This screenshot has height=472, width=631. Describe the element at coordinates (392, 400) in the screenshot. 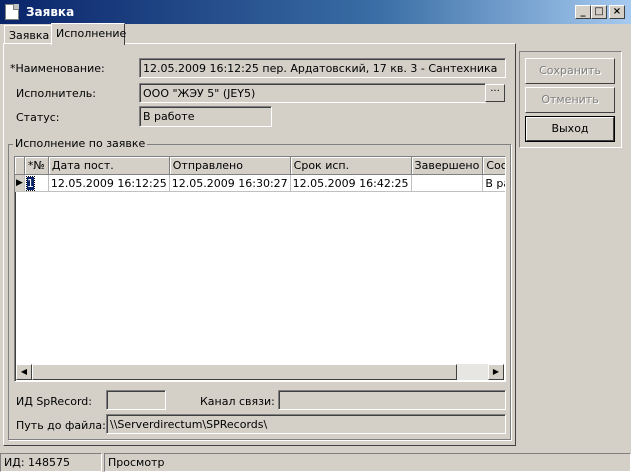

I see `channel-field` at that location.